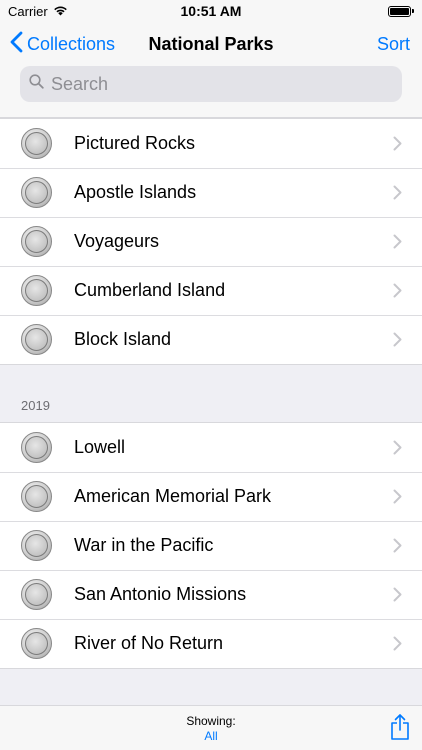 The height and width of the screenshot is (750, 422). I want to click on list-footer-spacer, so click(211, 687).